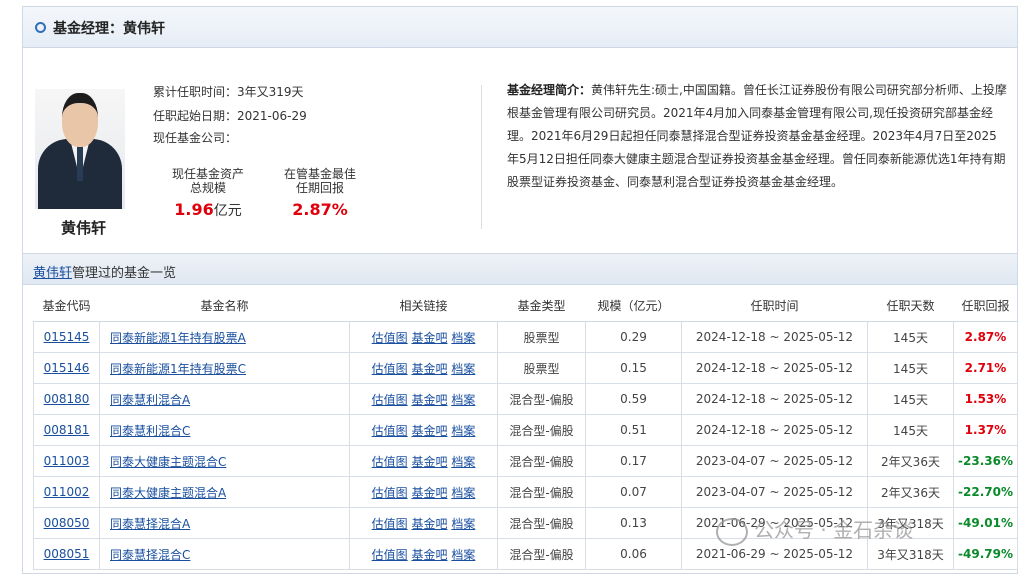 The height and width of the screenshot is (576, 1024). Describe the element at coordinates (80, 149) in the screenshot. I see `manager-avatar` at that location.